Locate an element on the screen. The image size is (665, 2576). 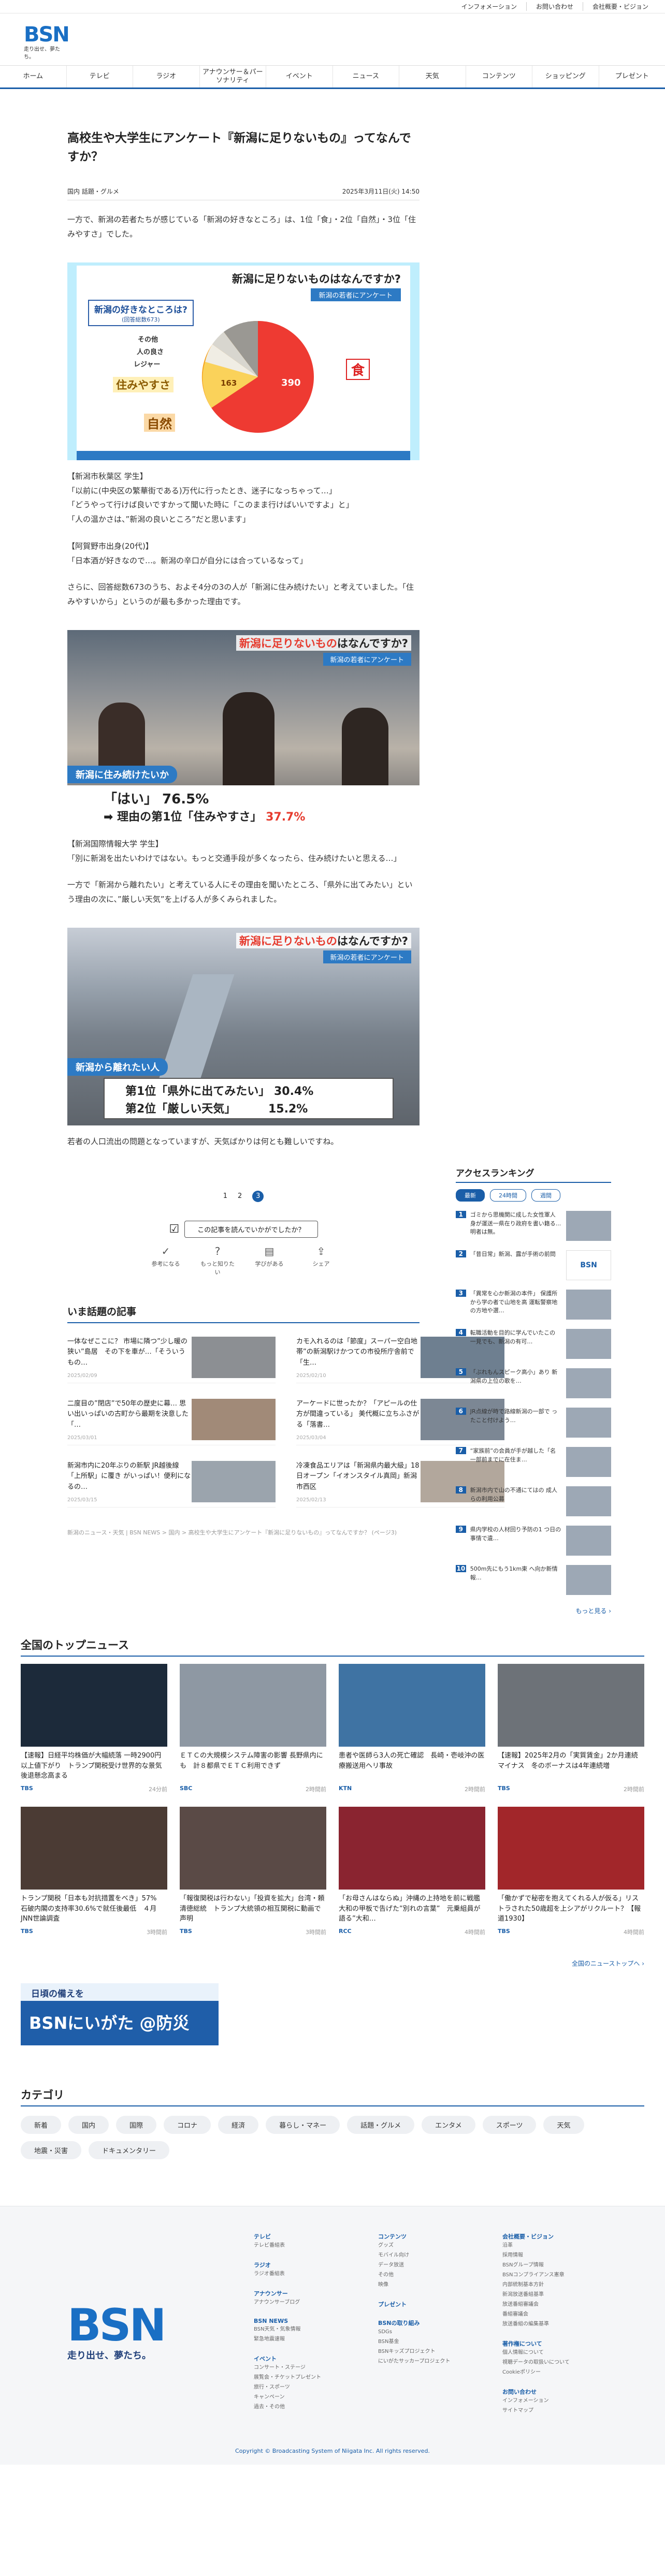
category-chip: 新着 is located at coordinates (42, 2125).